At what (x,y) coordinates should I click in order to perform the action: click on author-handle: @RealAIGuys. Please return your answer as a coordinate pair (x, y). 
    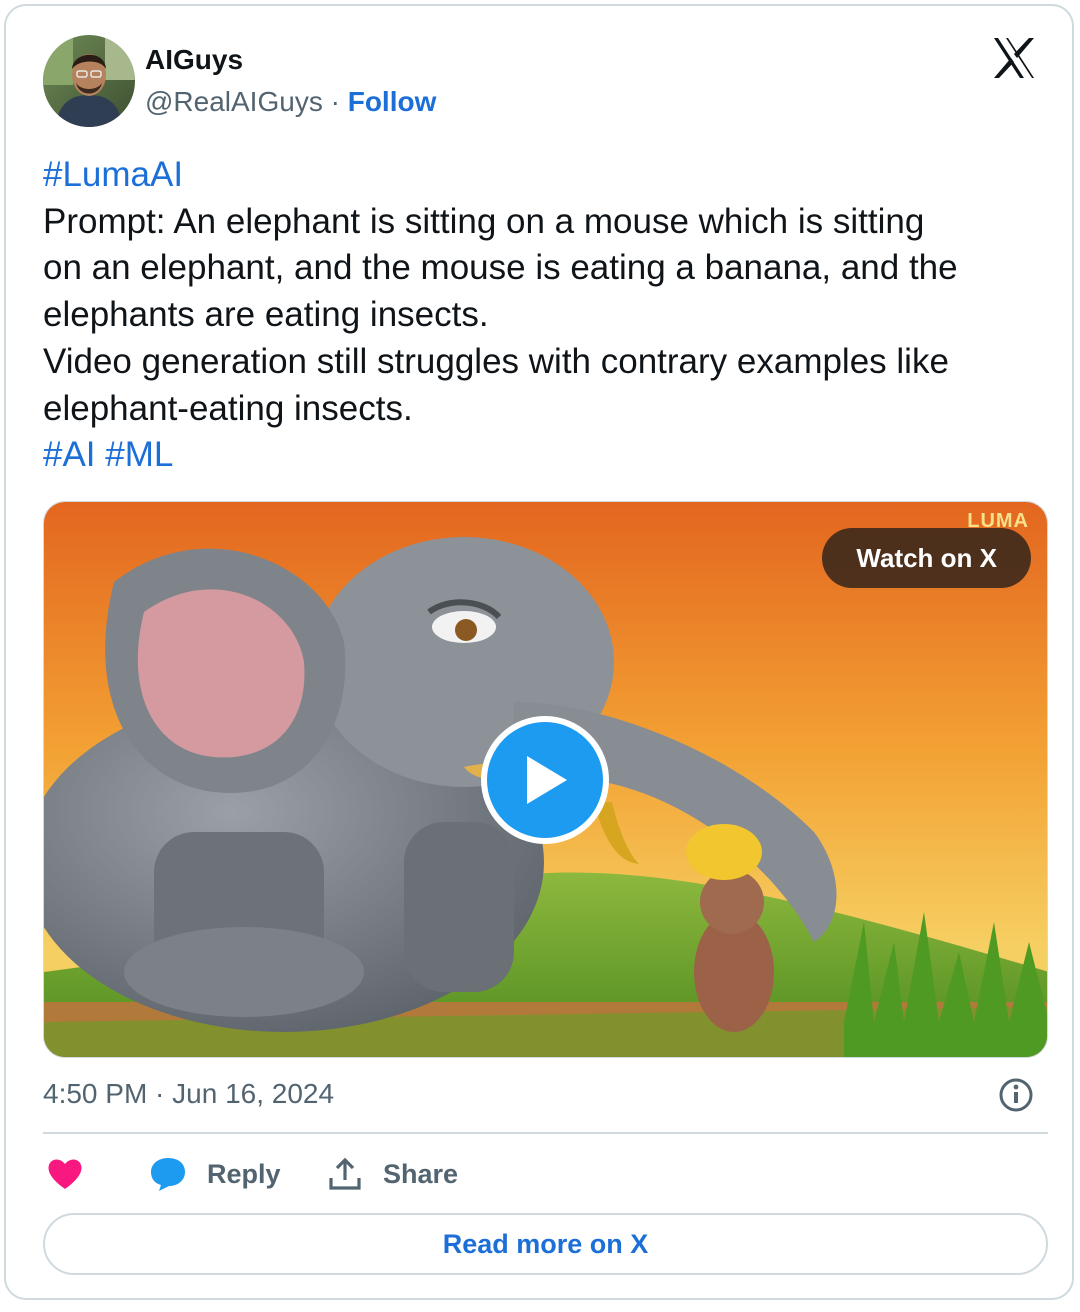
    Looking at the image, I should click on (234, 101).